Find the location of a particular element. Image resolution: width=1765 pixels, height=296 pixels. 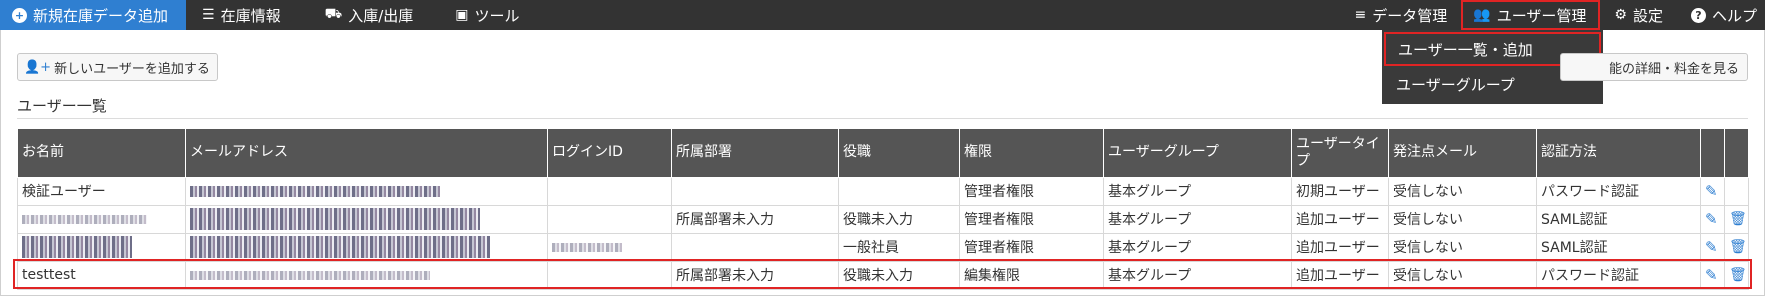

dropdown-item-user-list-label: ユーザー一覧・追加 is located at coordinates (1465, 49).